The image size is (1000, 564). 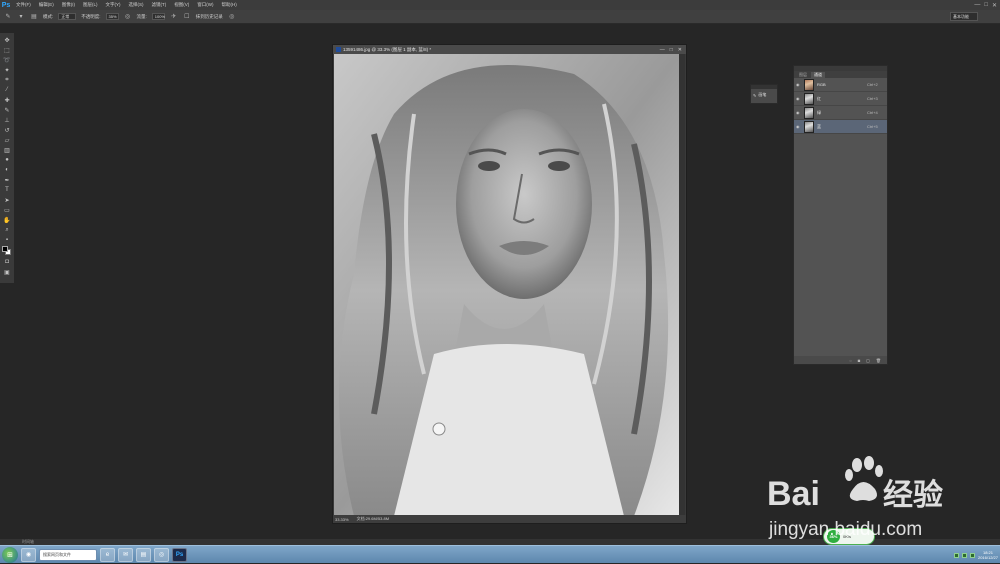 I want to click on move-tool-icon: ✥, so click(x=7, y=40).